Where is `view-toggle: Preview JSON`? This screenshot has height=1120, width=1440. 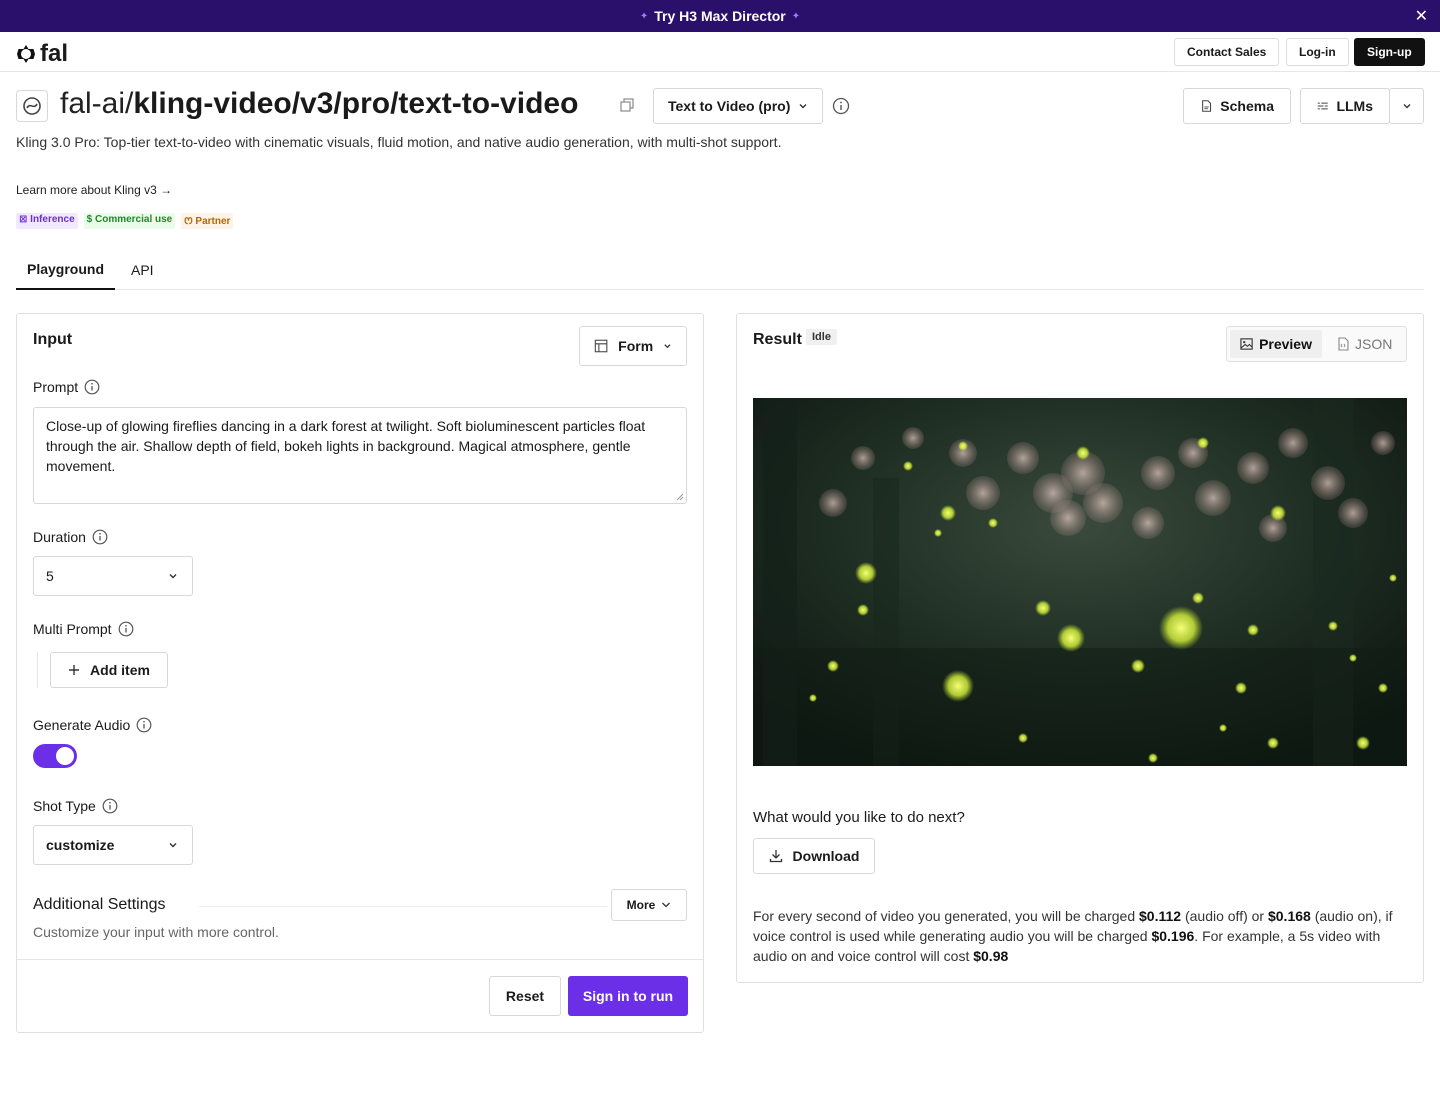
view-toggle: Preview JSON is located at coordinates (1316, 344).